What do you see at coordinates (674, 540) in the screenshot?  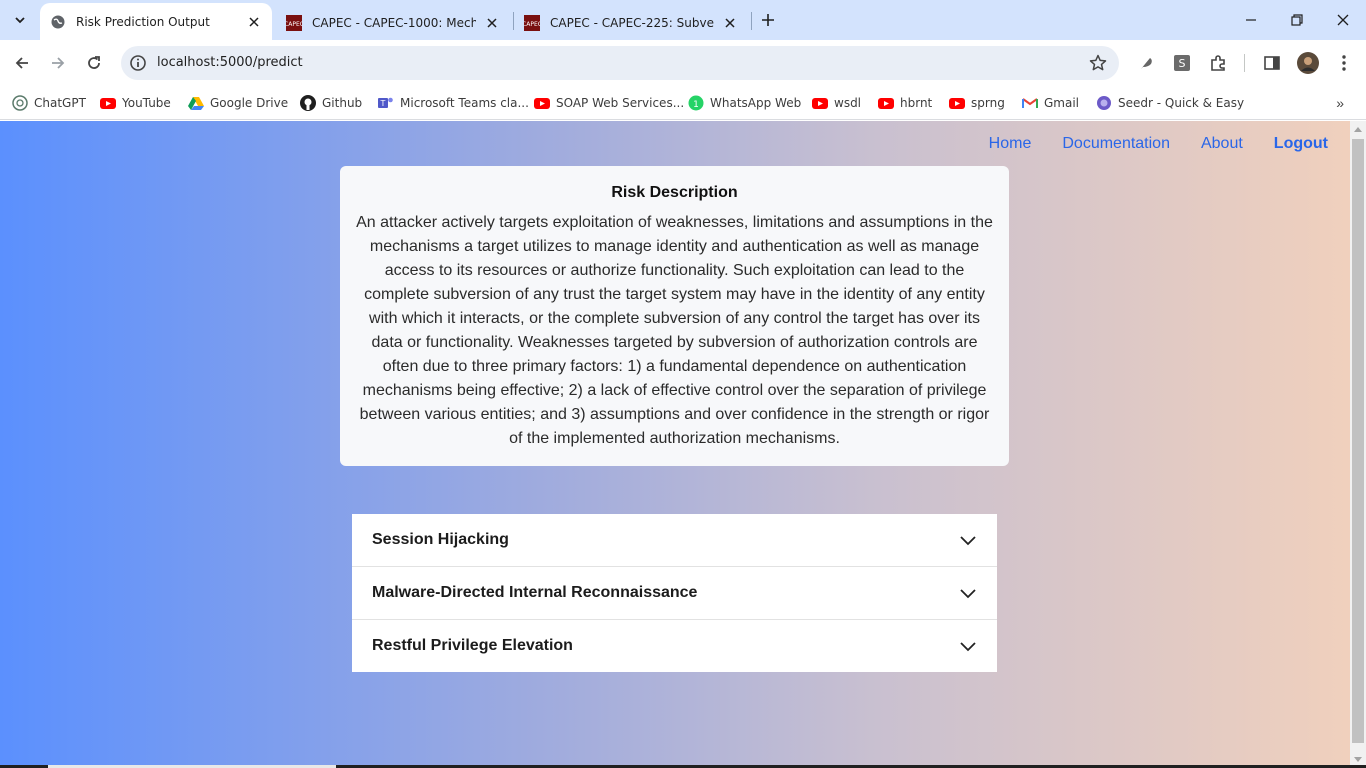 I see `accordion-item-session-hijacking: Session Hijacking` at bounding box center [674, 540].